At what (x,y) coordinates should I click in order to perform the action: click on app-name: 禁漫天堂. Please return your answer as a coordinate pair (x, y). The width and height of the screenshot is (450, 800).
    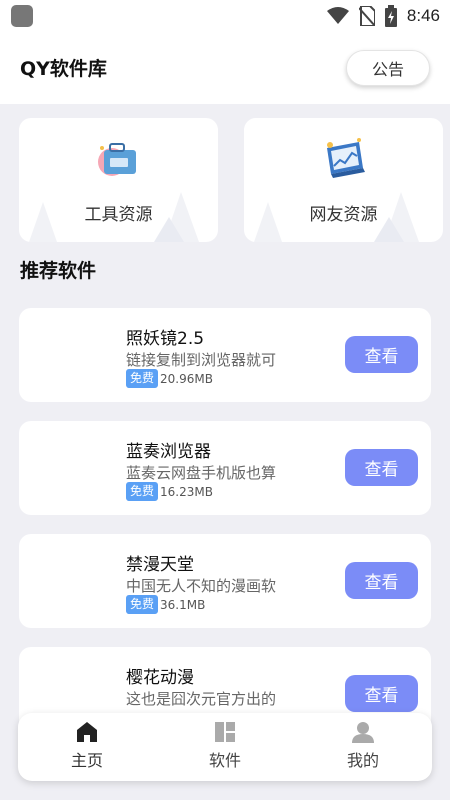
    Looking at the image, I should click on (160, 565).